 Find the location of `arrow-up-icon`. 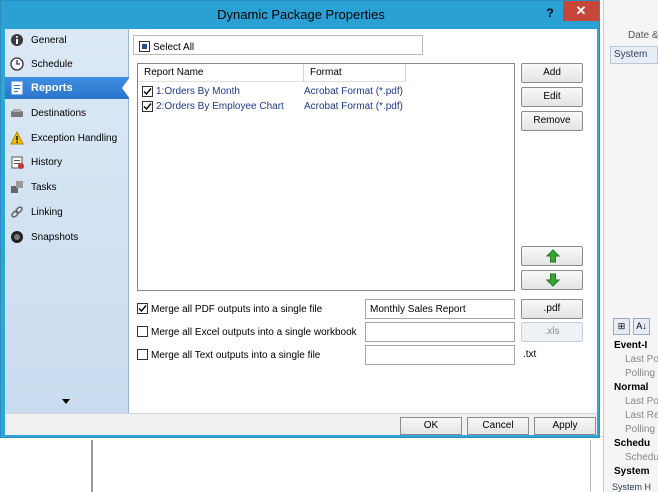

arrow-up-icon is located at coordinates (553, 256).